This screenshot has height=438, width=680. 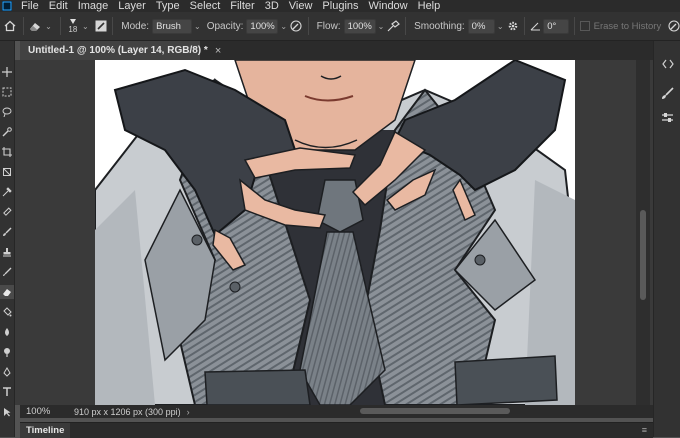 I want to click on menu-plugins: Plugins, so click(x=340, y=6).